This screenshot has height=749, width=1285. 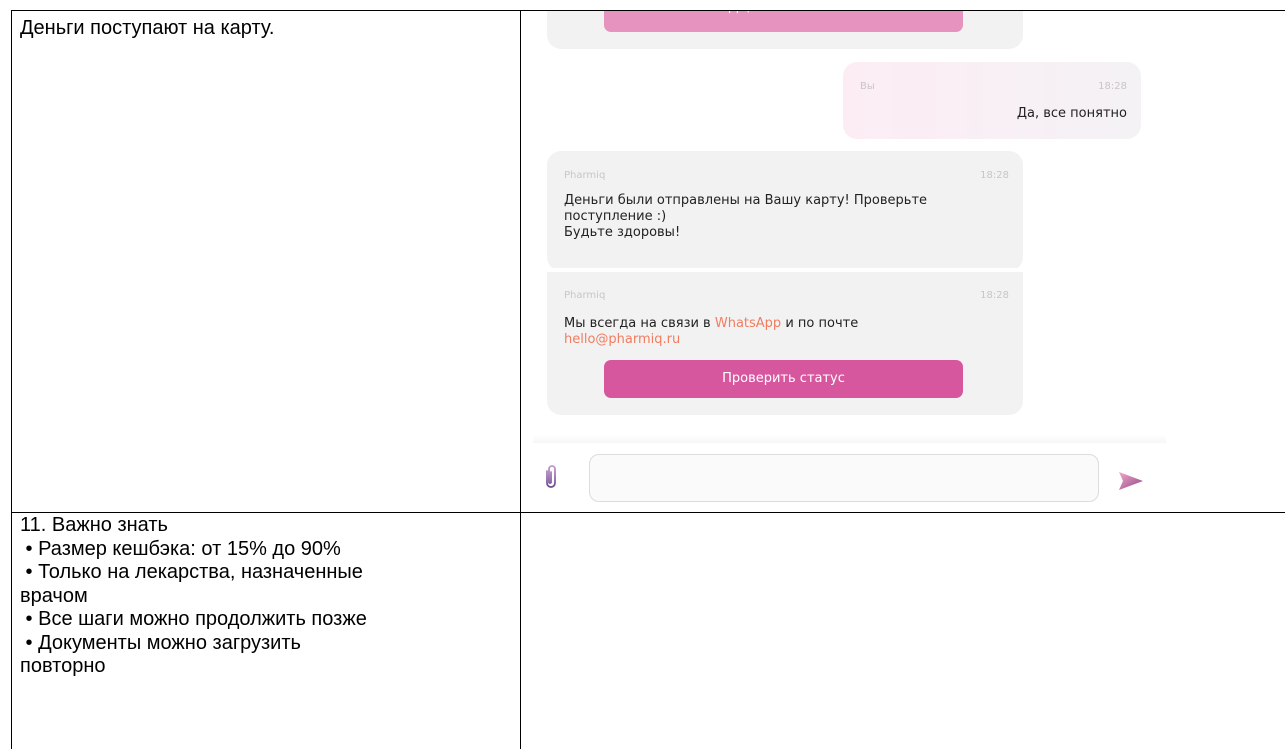 I want to click on confirm-understood-button: Да, все понятно, so click(x=783, y=21).